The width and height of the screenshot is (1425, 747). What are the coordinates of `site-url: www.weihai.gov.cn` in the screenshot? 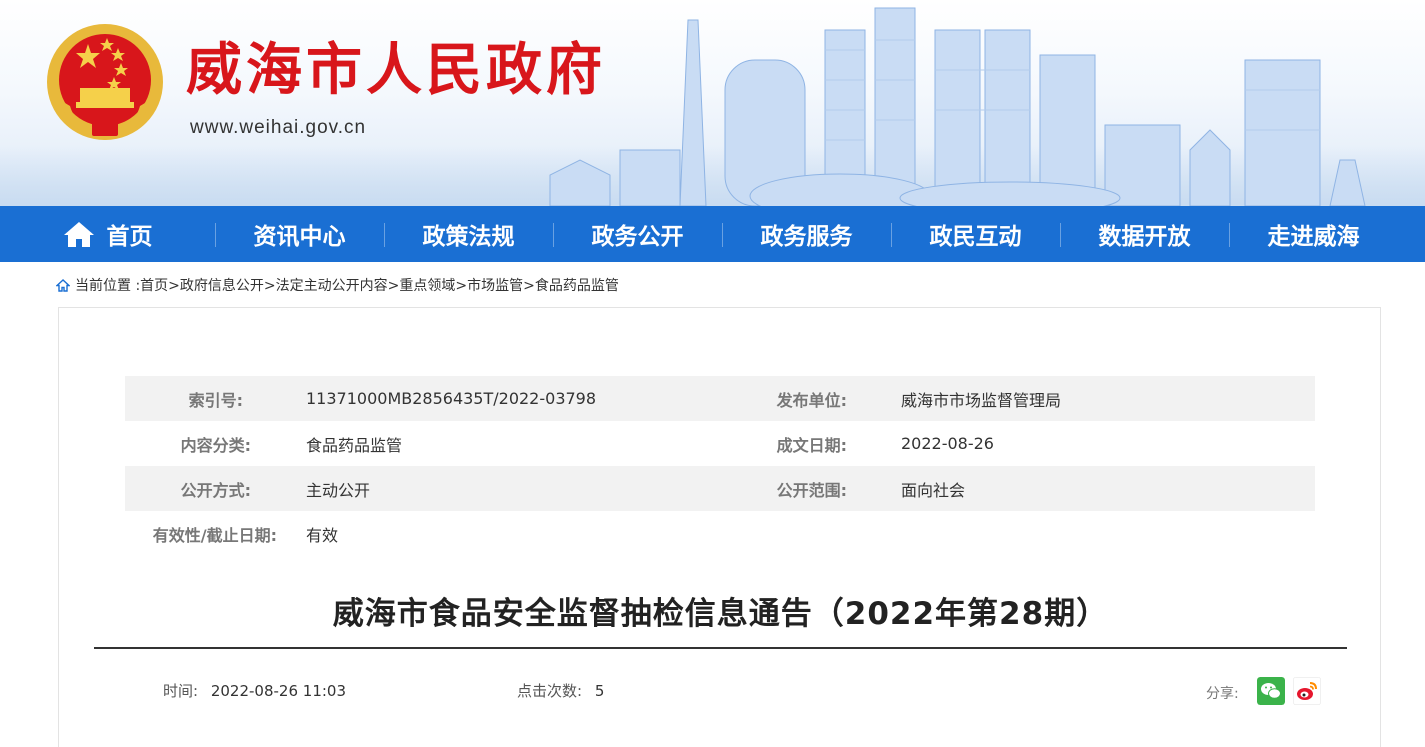 It's located at (278, 128).